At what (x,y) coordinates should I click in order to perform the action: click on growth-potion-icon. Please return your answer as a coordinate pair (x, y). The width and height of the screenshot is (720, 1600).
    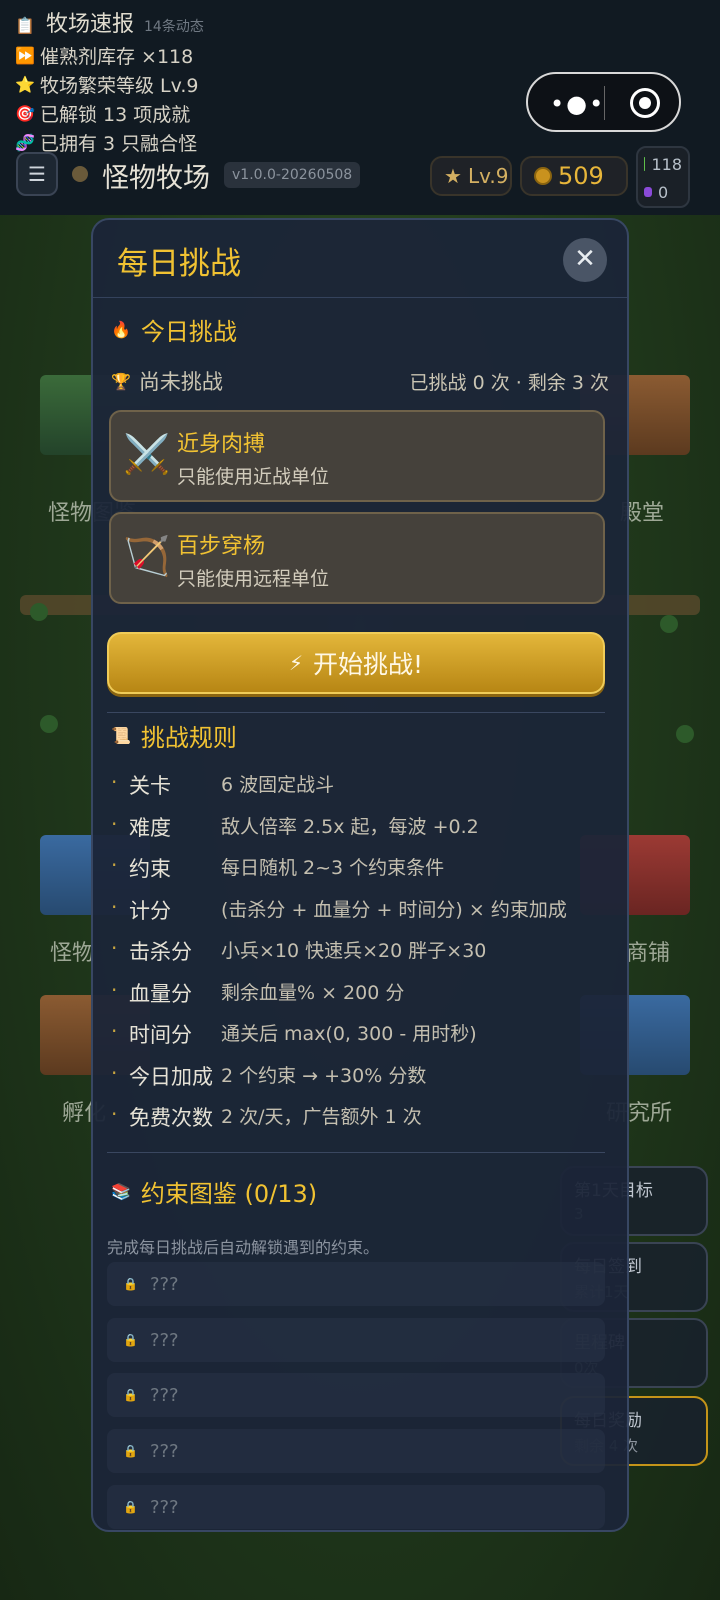
    Looking at the image, I should click on (645, 164).